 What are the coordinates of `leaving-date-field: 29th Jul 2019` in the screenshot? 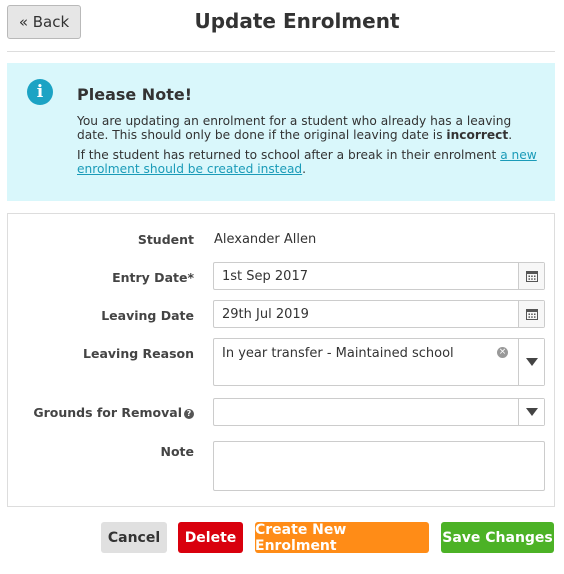 It's located at (379, 314).